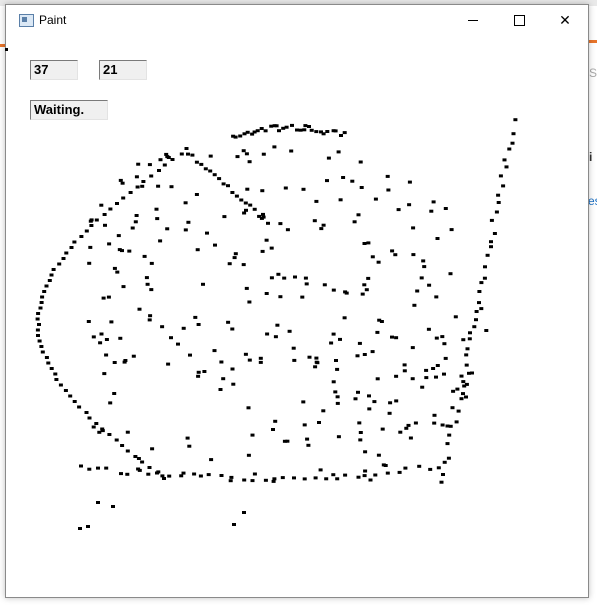 Image resolution: width=597 pixels, height=605 pixels. What do you see at coordinates (565, 20) in the screenshot?
I see `close-button: ✕` at bounding box center [565, 20].